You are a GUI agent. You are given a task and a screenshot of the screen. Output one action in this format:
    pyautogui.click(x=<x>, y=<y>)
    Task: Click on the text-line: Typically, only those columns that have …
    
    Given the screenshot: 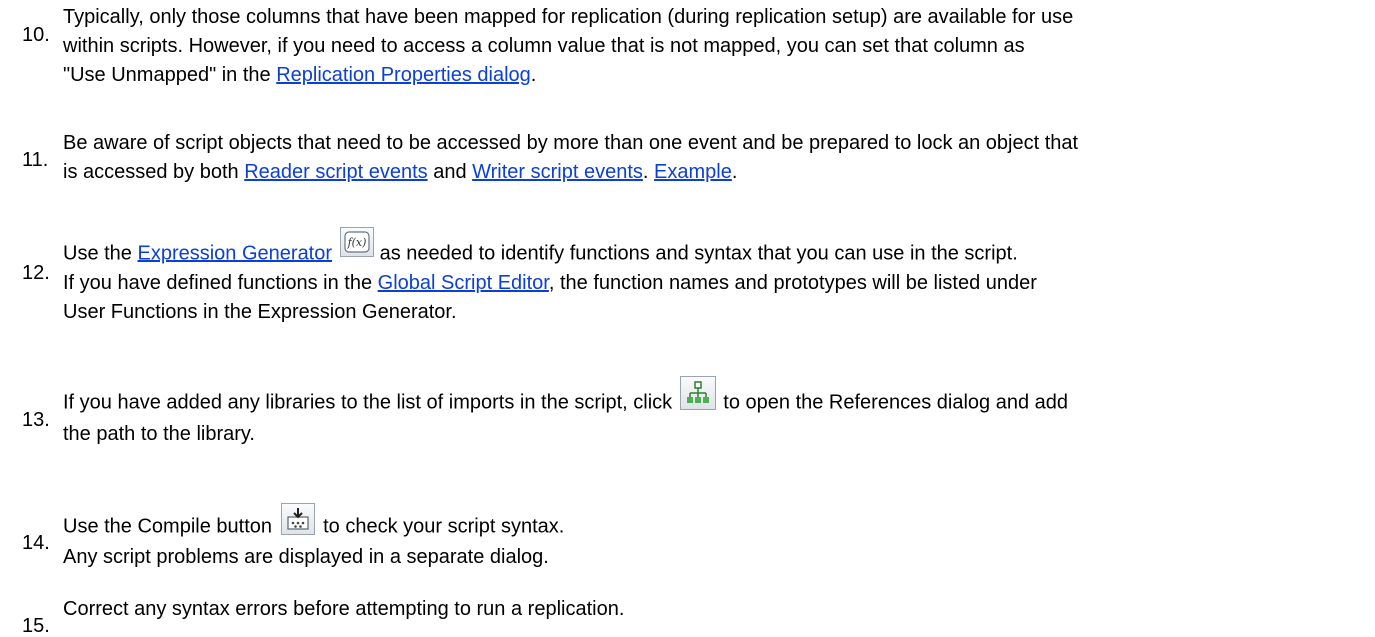 What is the action you would take?
    pyautogui.click(x=568, y=17)
    